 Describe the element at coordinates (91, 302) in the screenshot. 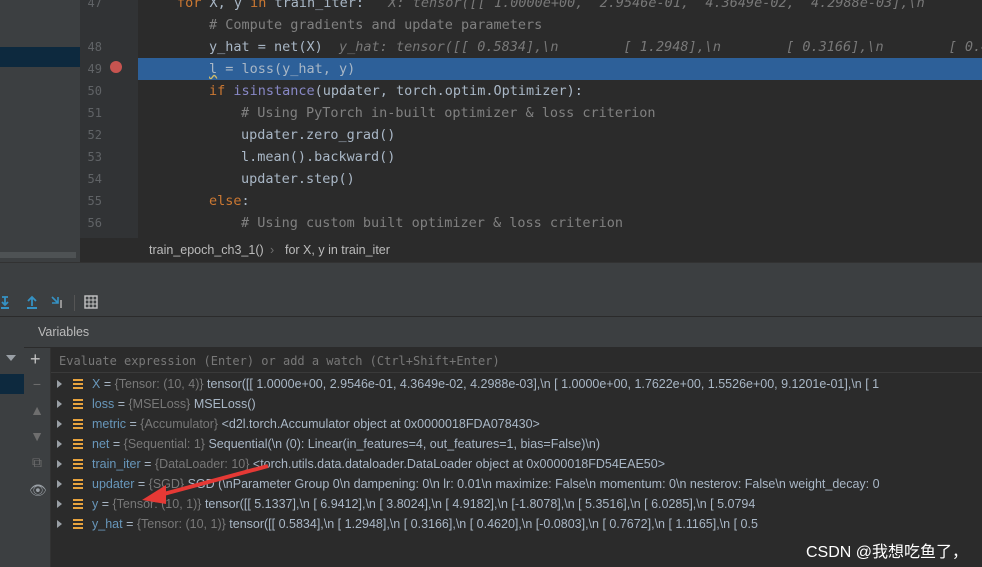

I see `evaluate-expression-icon` at that location.